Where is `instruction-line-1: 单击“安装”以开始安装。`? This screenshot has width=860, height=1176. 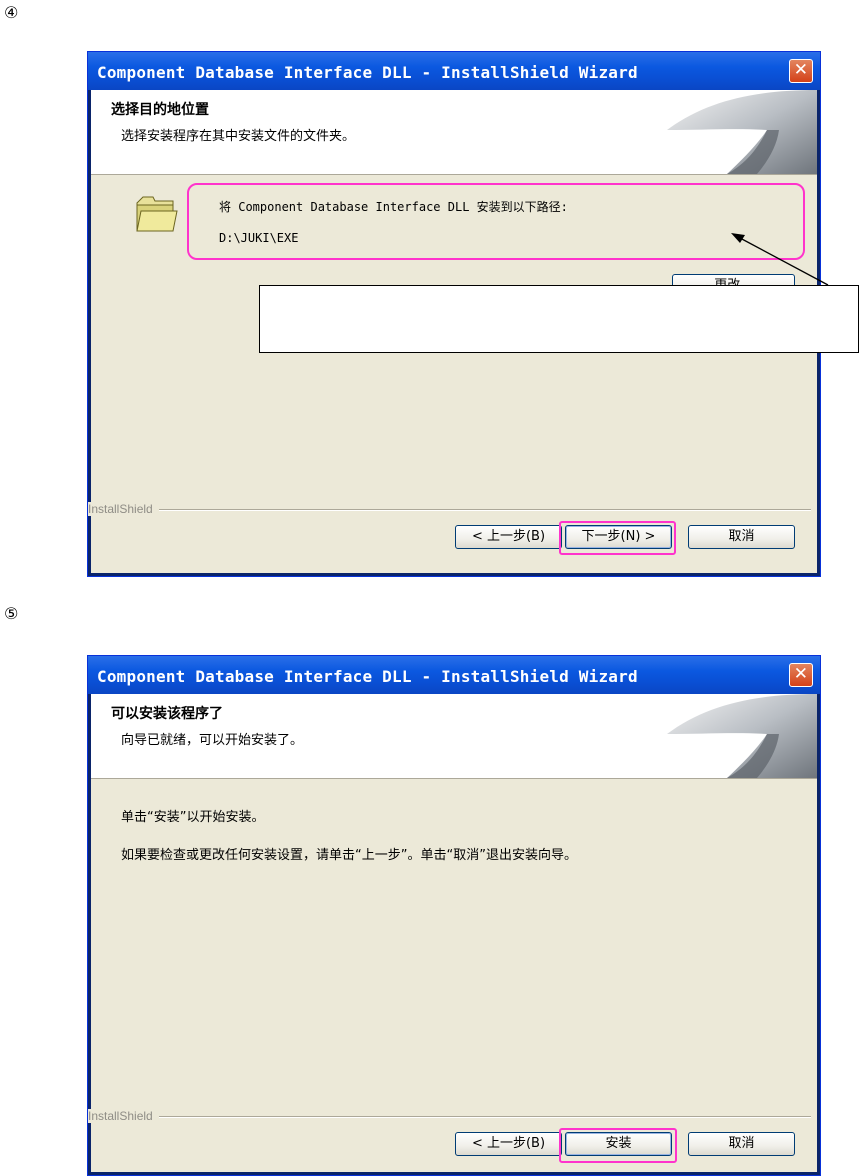 instruction-line-1: 单击“安装”以开始安装。 is located at coordinates (193, 817).